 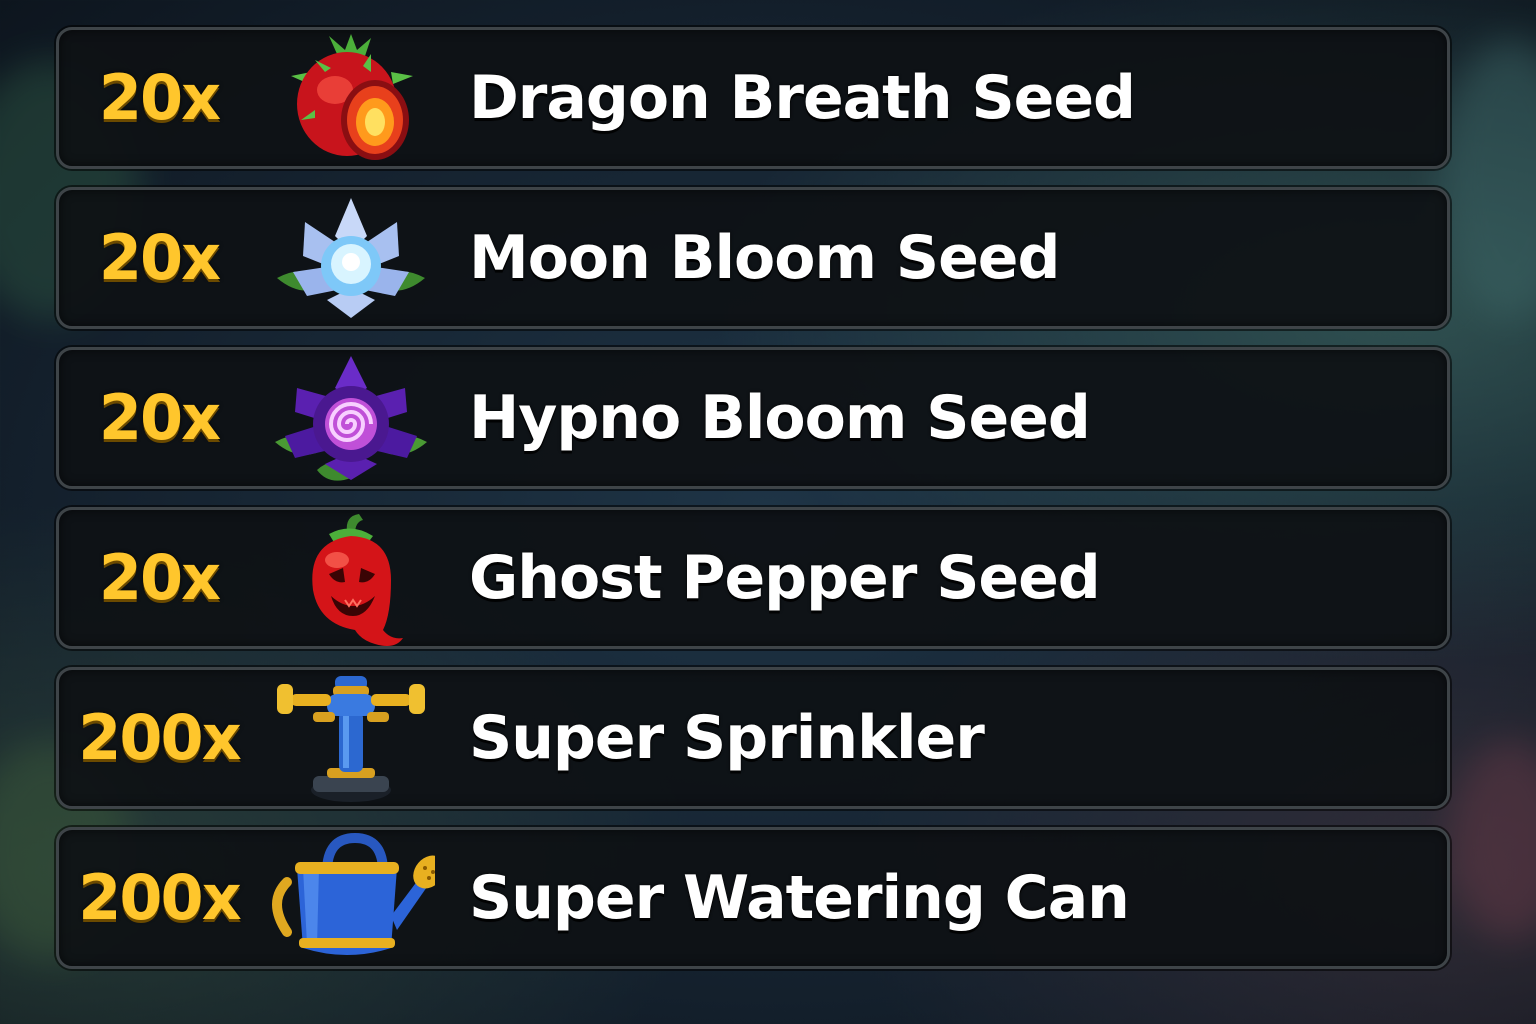 I want to click on reward-name: Hypno Bloom Seed, so click(x=780, y=418).